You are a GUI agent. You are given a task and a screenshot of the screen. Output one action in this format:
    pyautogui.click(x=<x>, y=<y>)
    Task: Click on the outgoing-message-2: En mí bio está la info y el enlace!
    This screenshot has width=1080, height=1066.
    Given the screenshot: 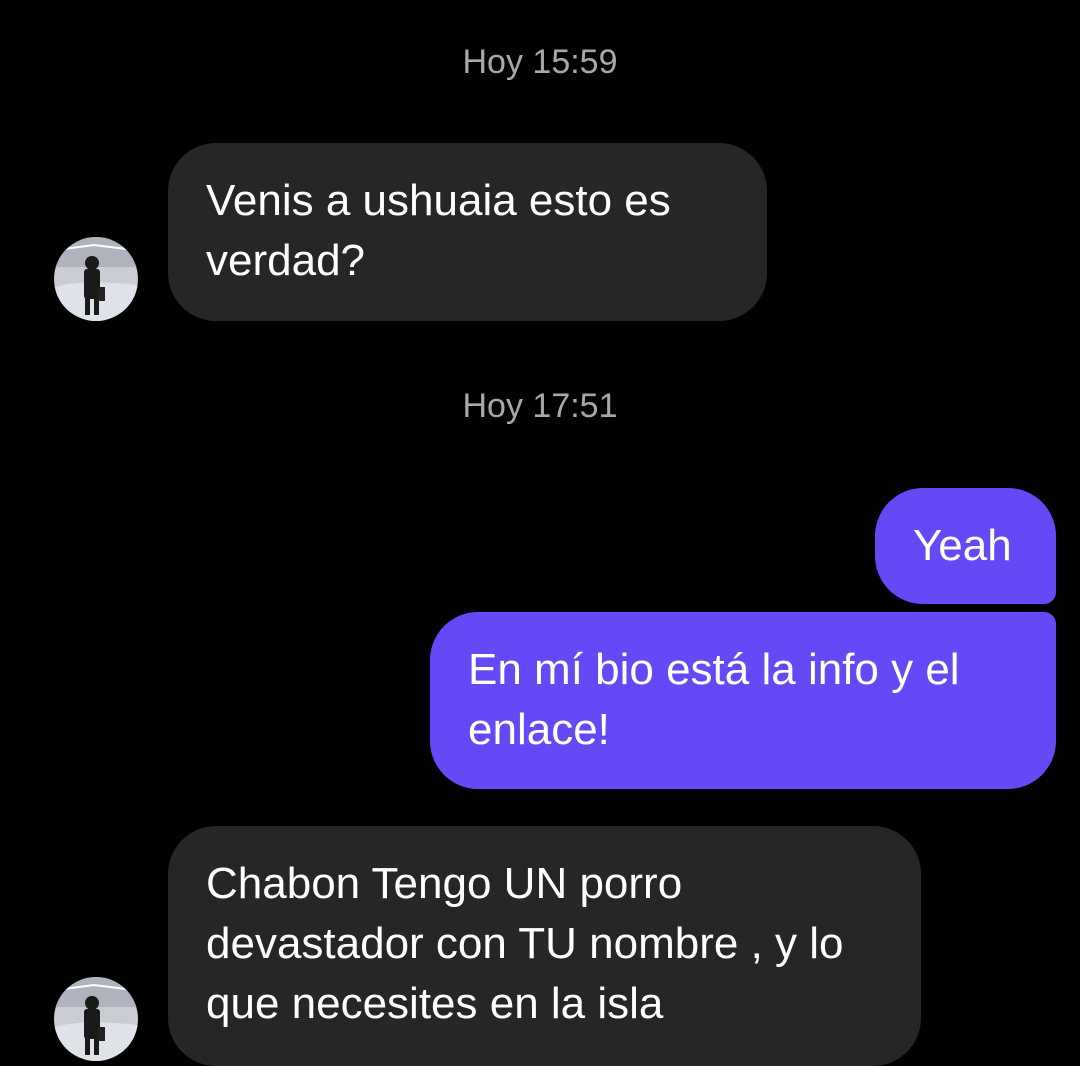 What is the action you would take?
    pyautogui.click(x=743, y=700)
    